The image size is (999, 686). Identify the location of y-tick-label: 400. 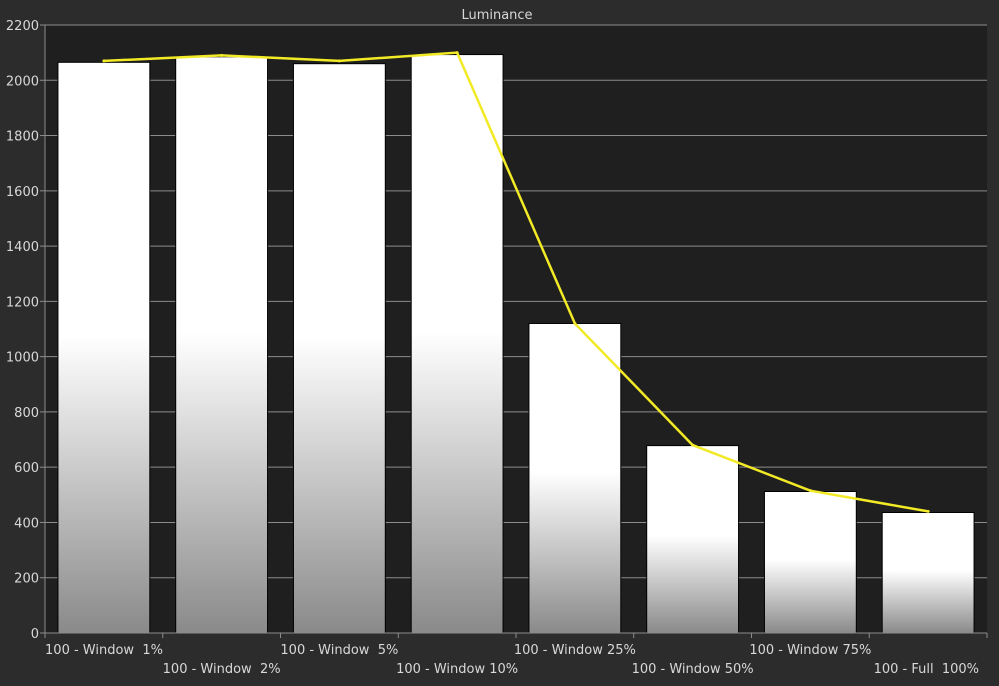
(26, 523).